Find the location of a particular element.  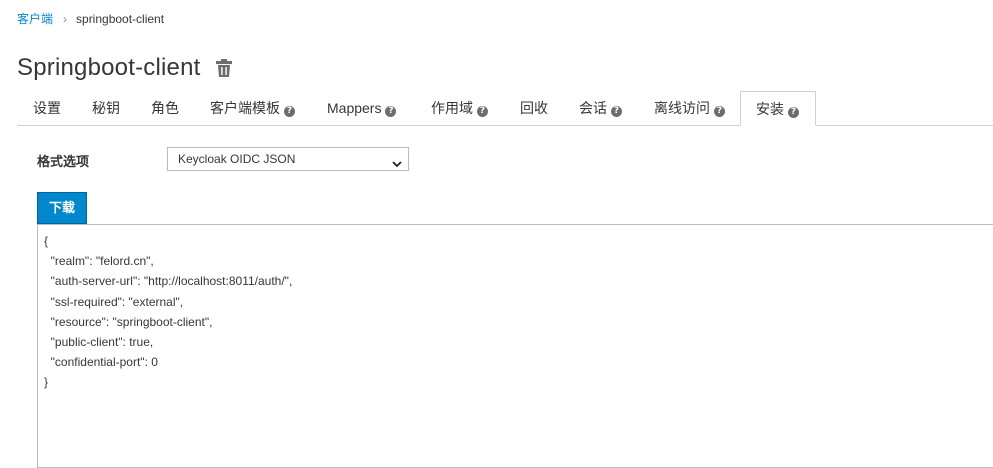

tab-sessions: 会话? is located at coordinates (600, 108).